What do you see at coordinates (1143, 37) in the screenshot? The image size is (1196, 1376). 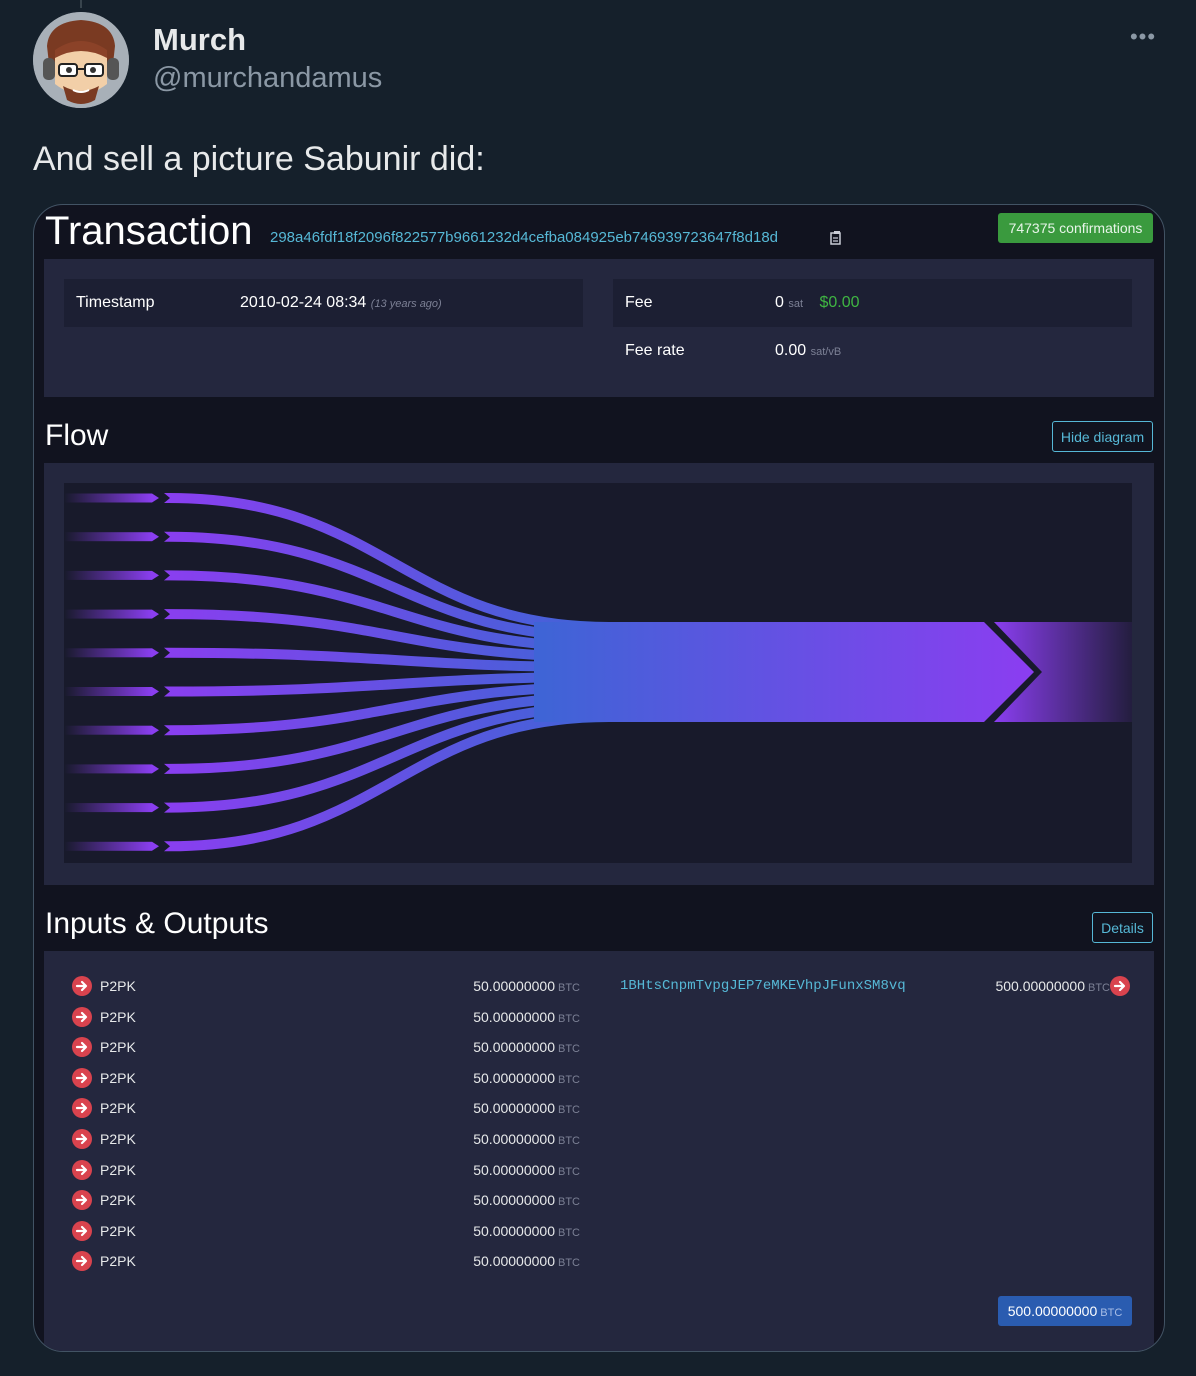 I see `more-options-button: •••` at bounding box center [1143, 37].